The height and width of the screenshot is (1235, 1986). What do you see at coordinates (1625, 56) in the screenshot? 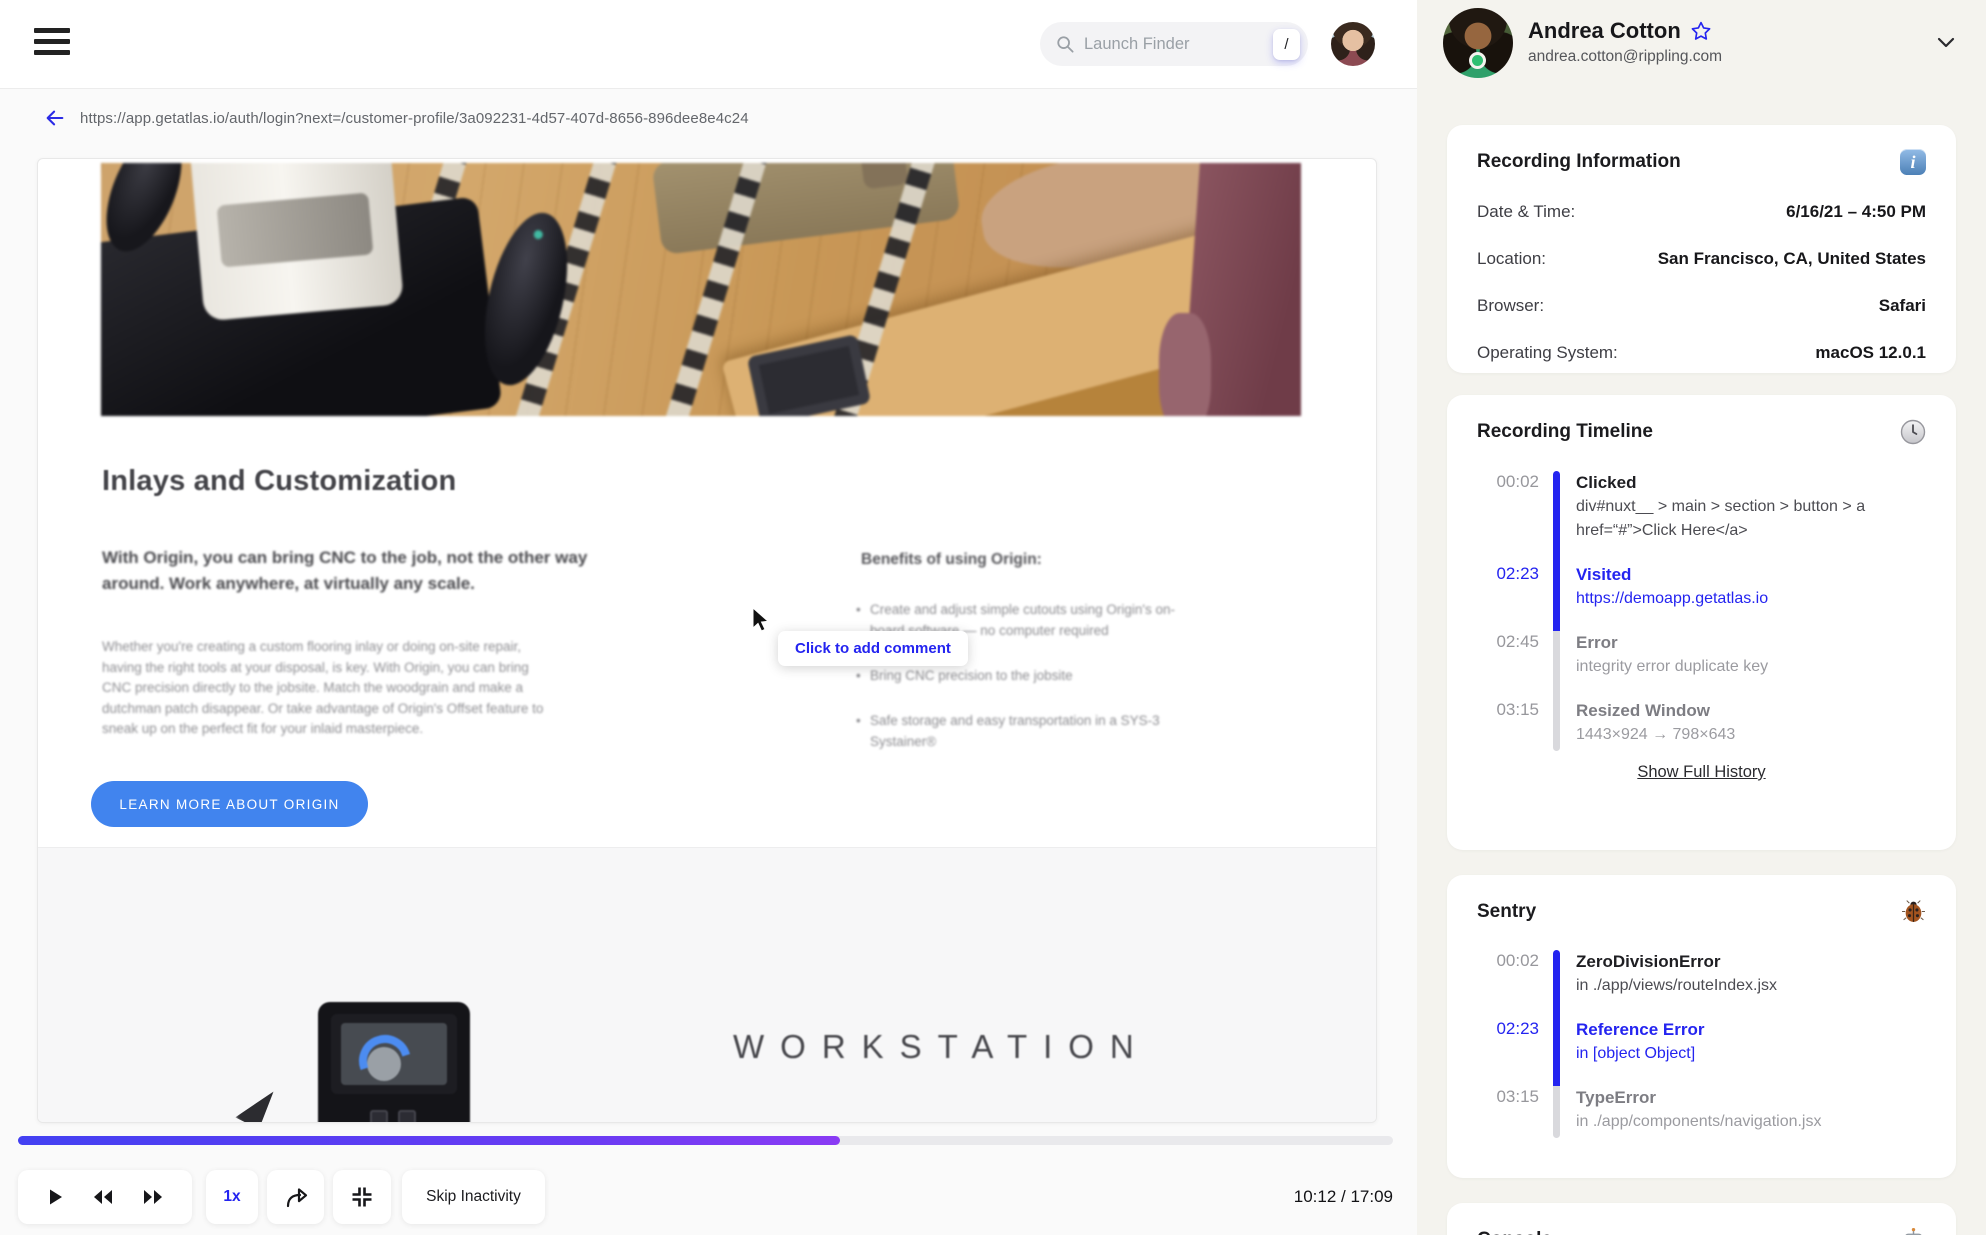
I see `user-email: andrea.cotton@rippling.com` at bounding box center [1625, 56].